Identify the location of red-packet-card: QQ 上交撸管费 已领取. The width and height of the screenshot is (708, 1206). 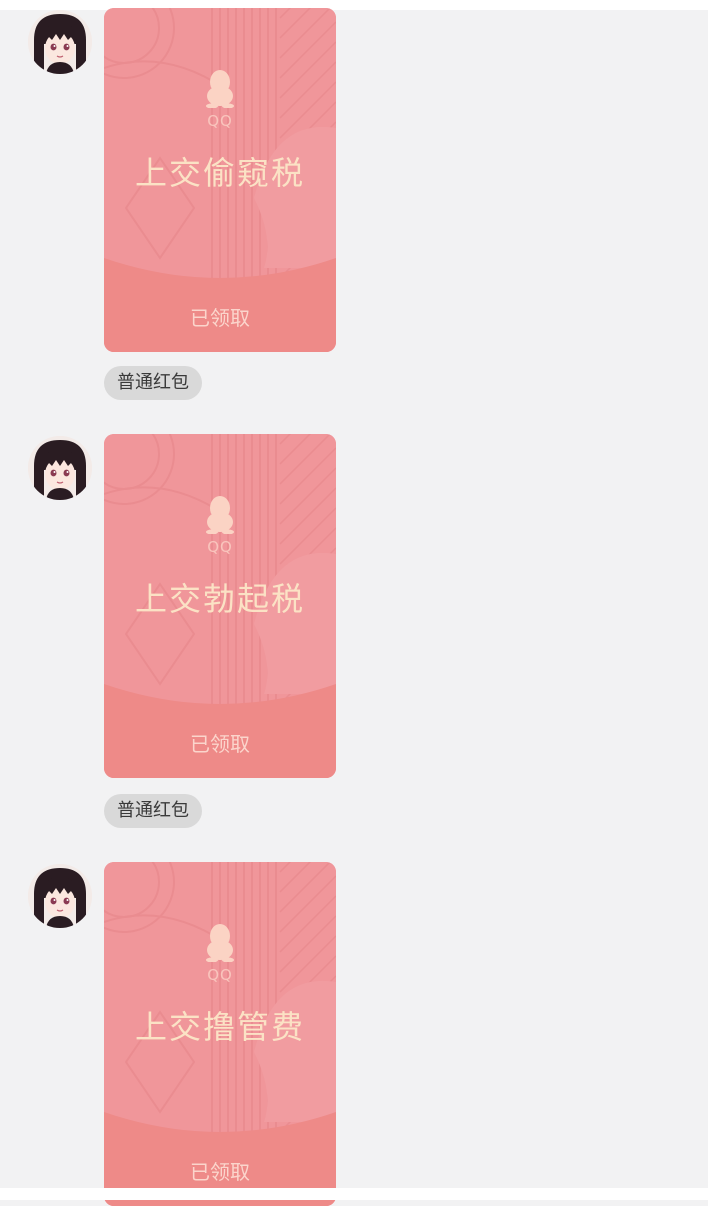
(220, 1034).